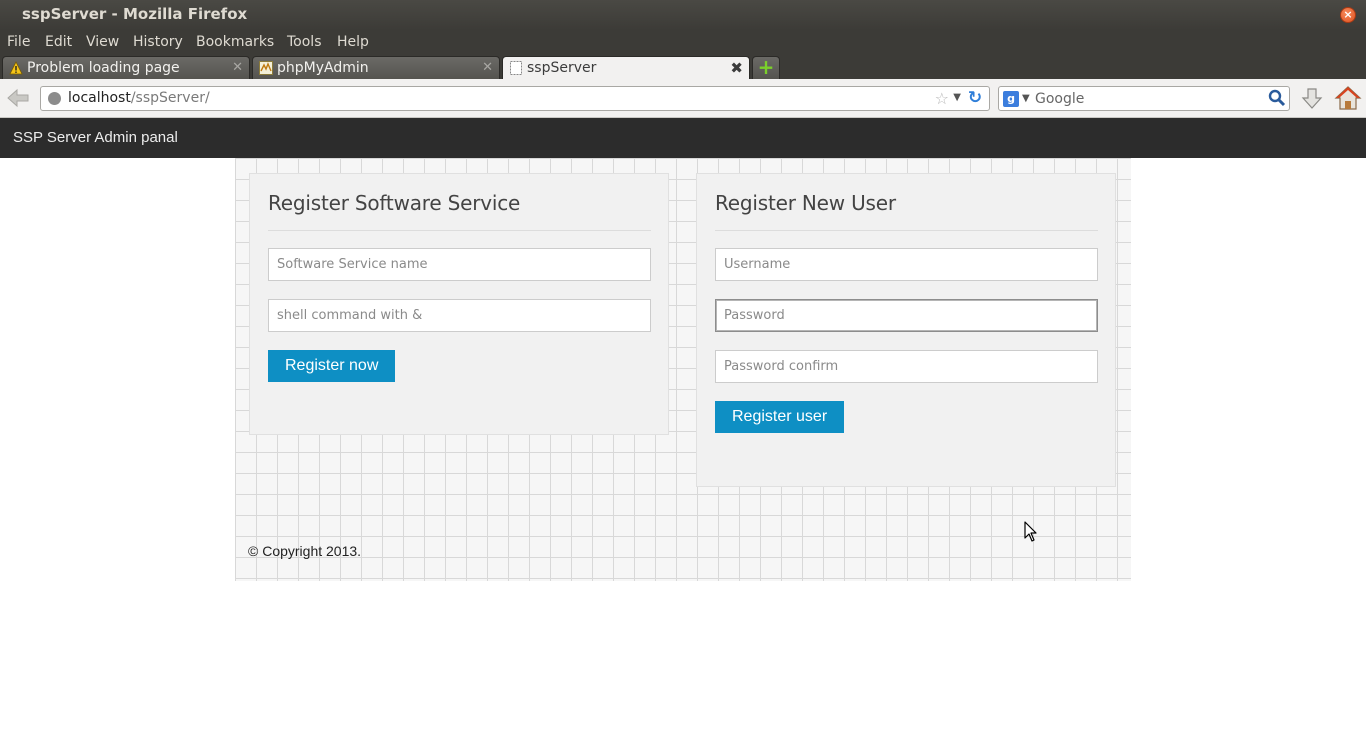  I want to click on site-identity-icon, so click(54, 98).